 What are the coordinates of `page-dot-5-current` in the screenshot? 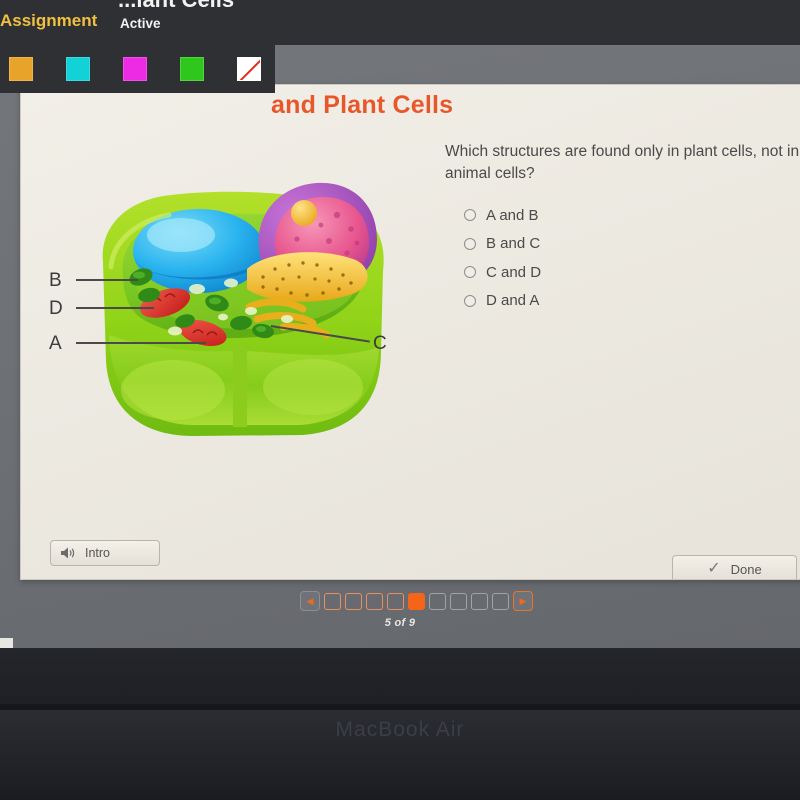 It's located at (416, 601).